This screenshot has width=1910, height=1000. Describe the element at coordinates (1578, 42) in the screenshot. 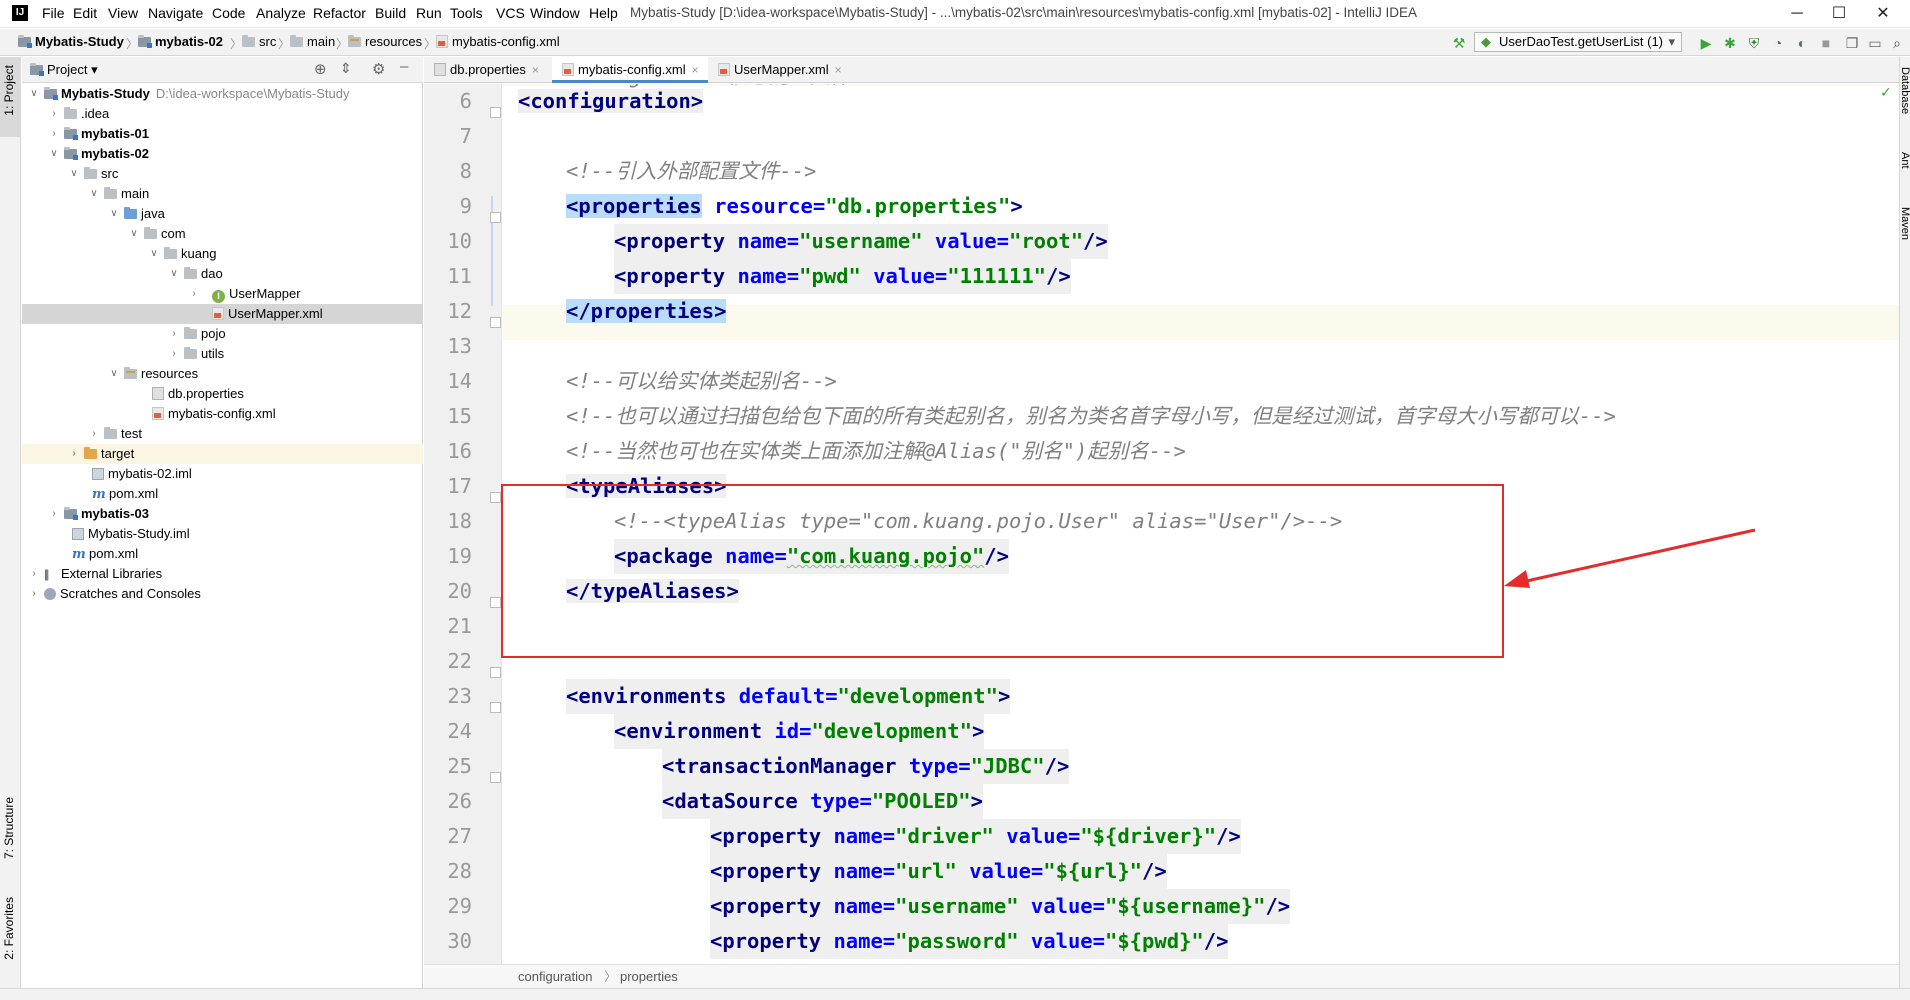

I see `run-configuration-select: ◆ UserDaoTest.getUserList (1) ▾` at that location.